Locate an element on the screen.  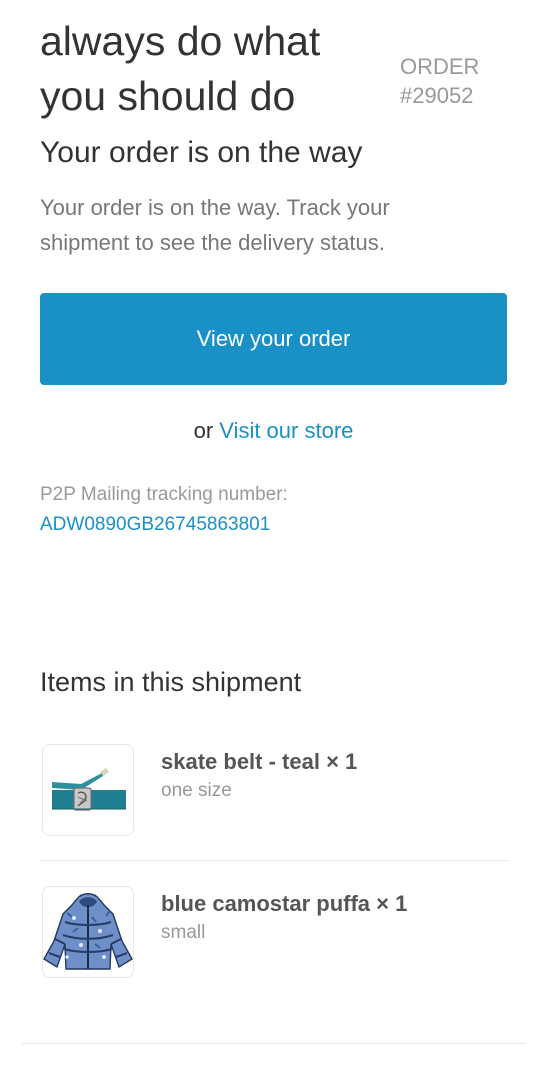
item-divider is located at coordinates (274, 860).